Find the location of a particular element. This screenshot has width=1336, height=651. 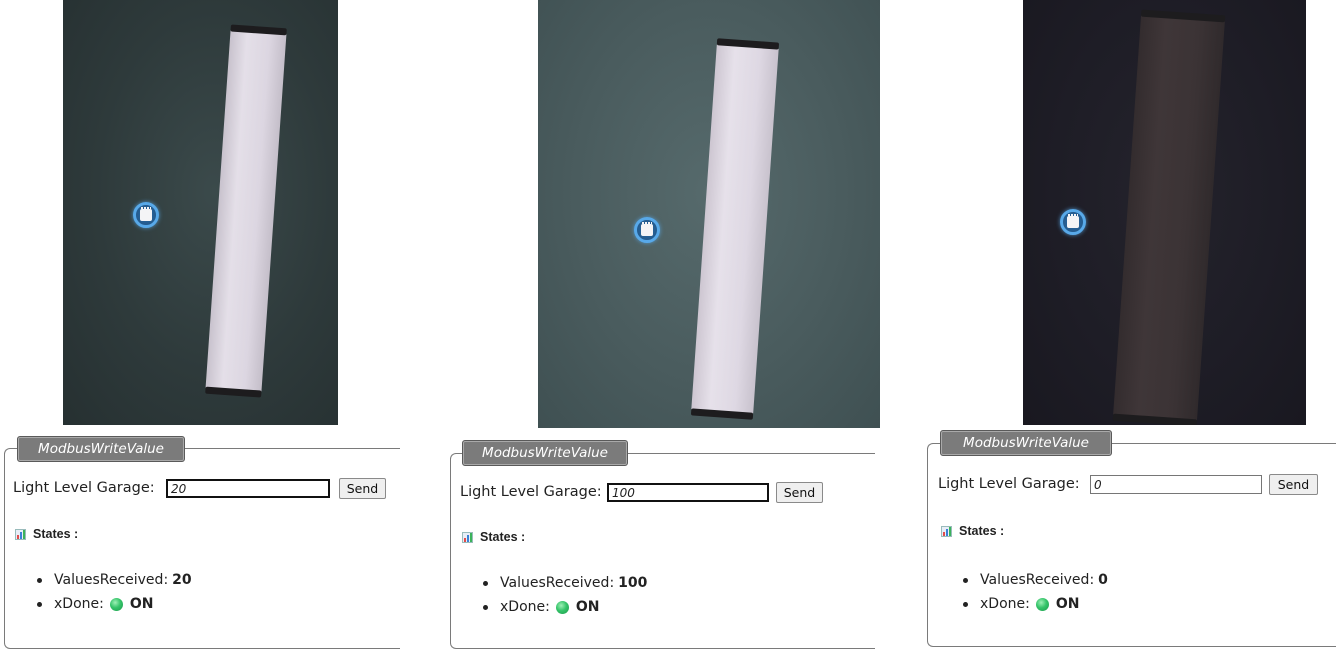

state-item-values-received: ValuesReceived : 20 is located at coordinates (114, 580).